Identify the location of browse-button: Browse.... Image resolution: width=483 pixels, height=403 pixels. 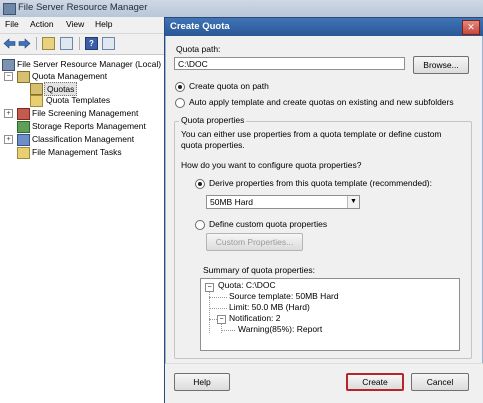
(441, 65).